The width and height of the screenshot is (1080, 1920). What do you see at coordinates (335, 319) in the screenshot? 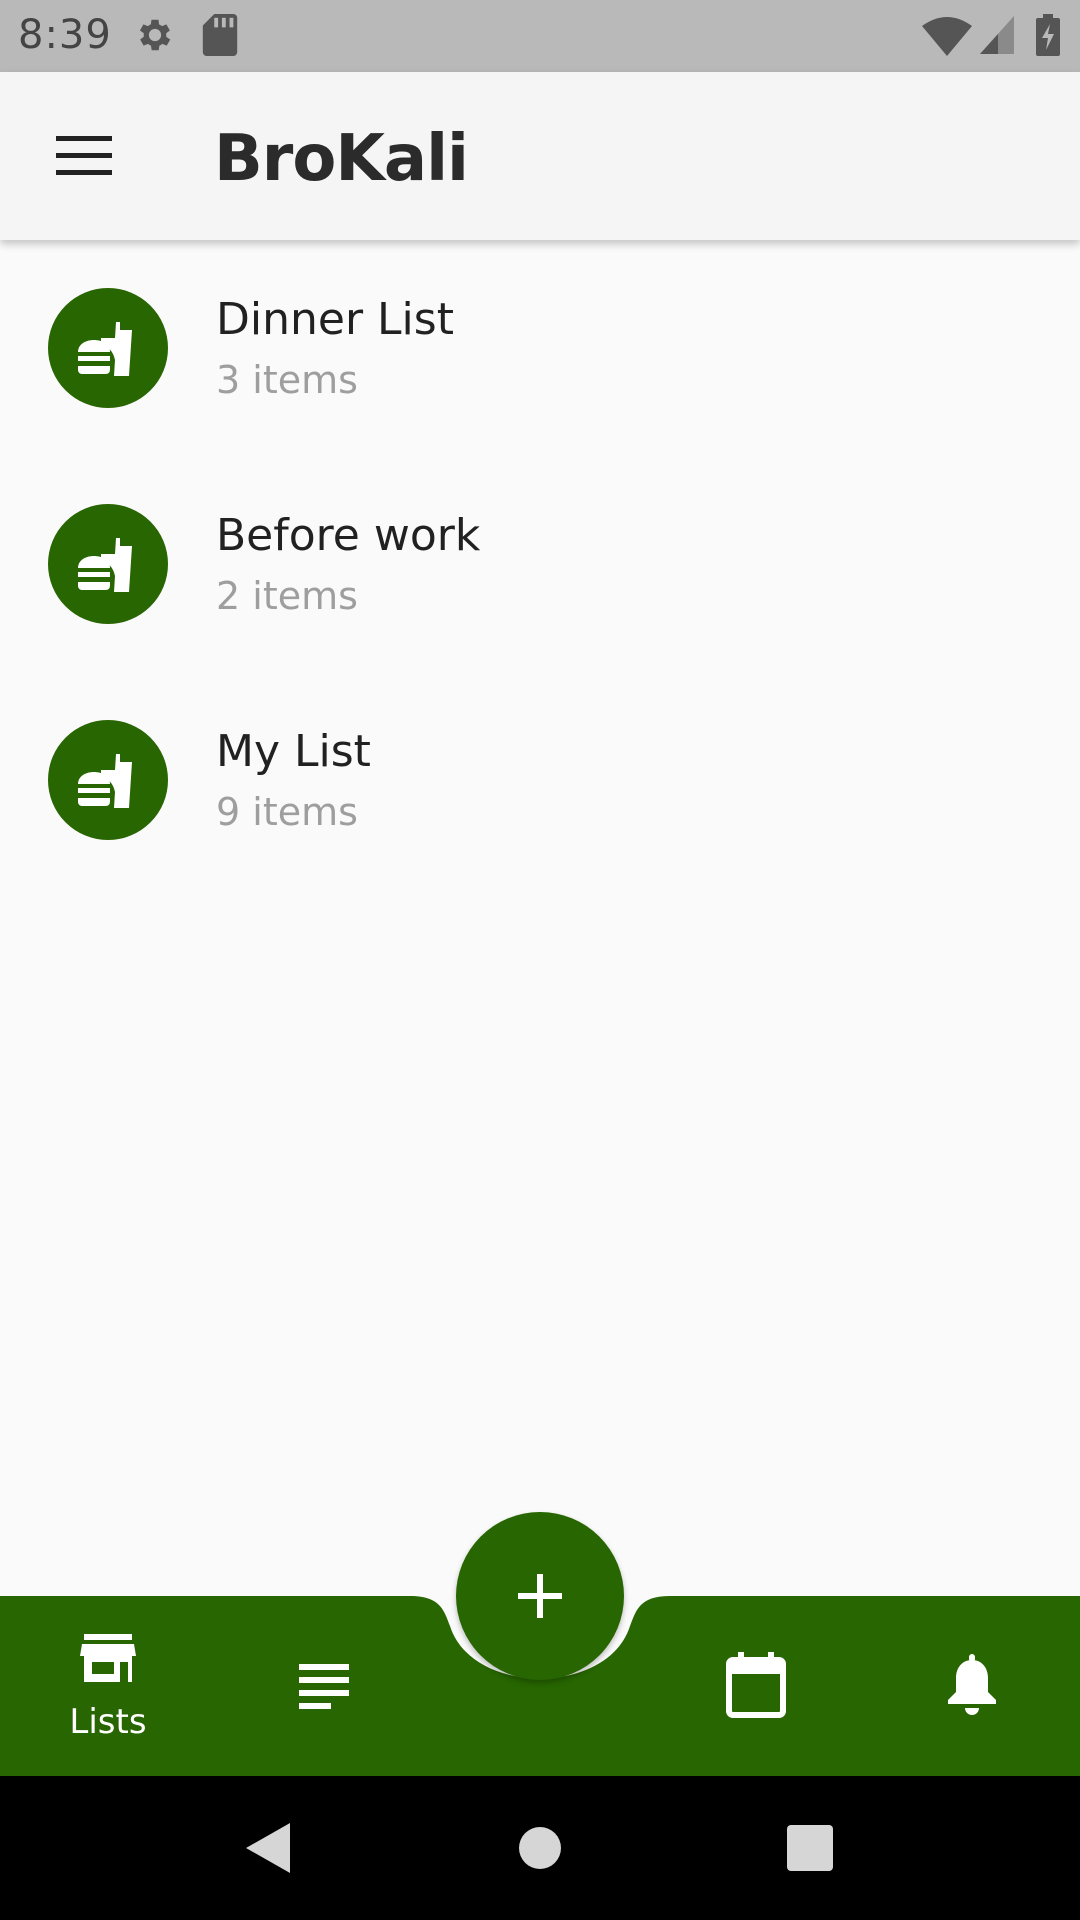
I see `list-name: Dinner List` at bounding box center [335, 319].